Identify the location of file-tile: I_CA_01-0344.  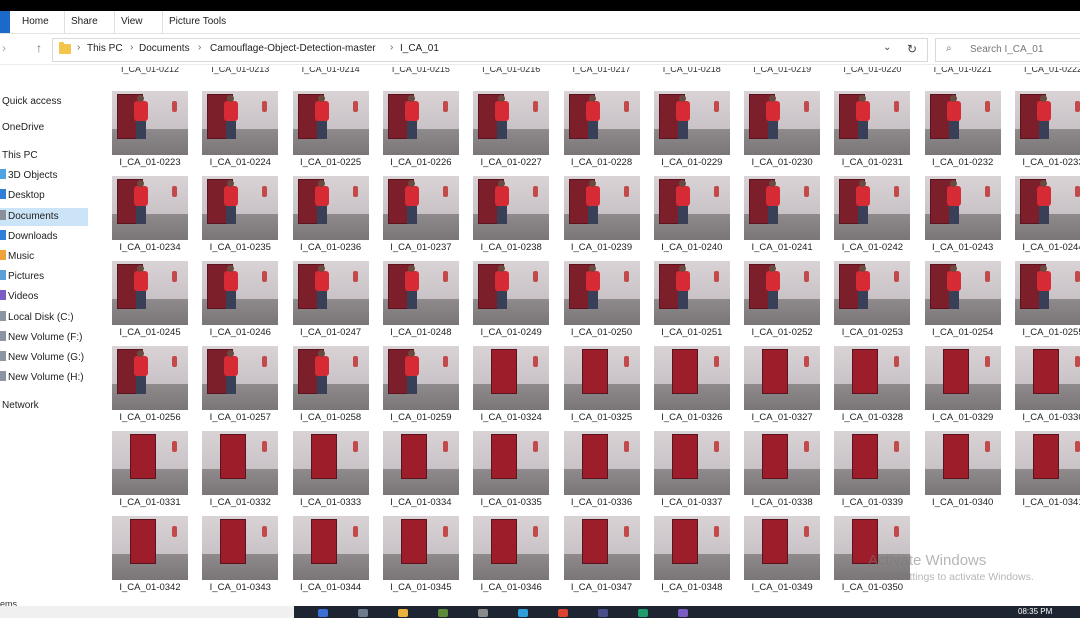
(330, 555).